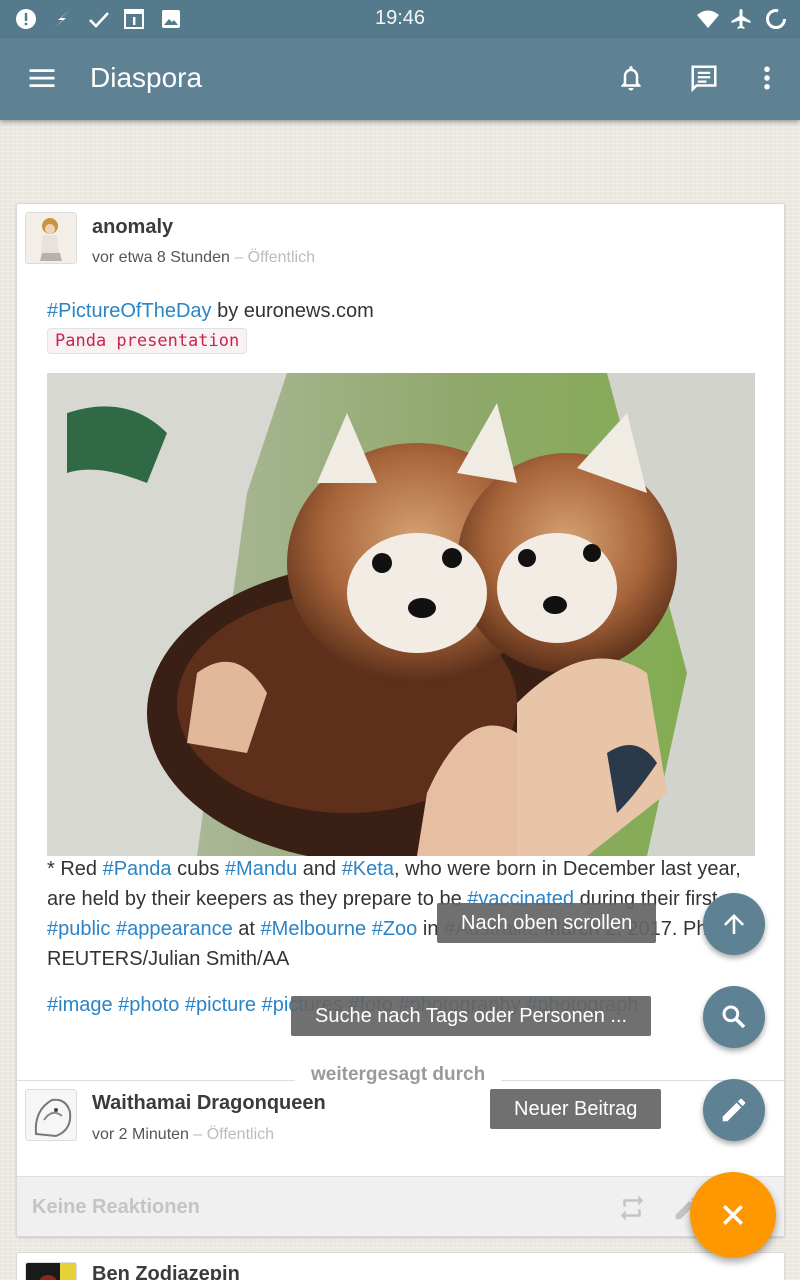 The height and width of the screenshot is (1280, 800). Describe the element at coordinates (708, 19) in the screenshot. I see `wifi-icon` at that location.